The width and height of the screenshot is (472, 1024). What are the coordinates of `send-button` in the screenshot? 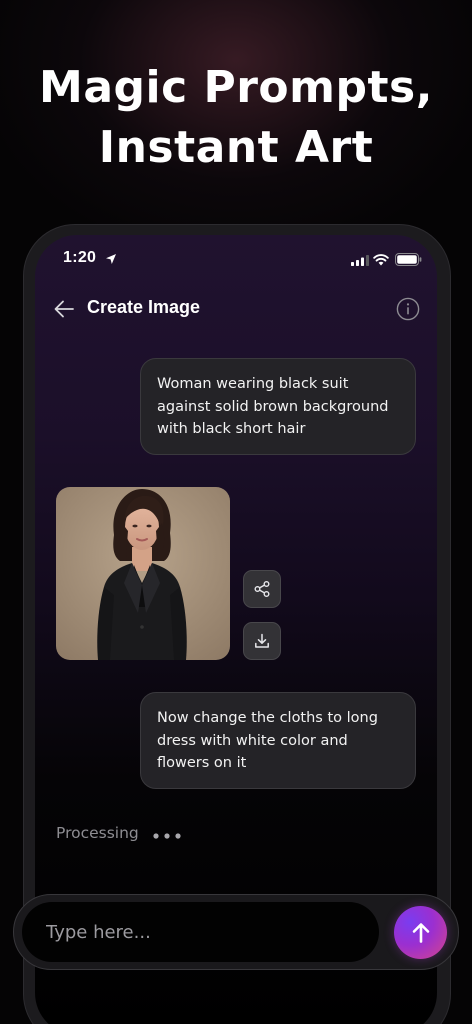 It's located at (420, 932).